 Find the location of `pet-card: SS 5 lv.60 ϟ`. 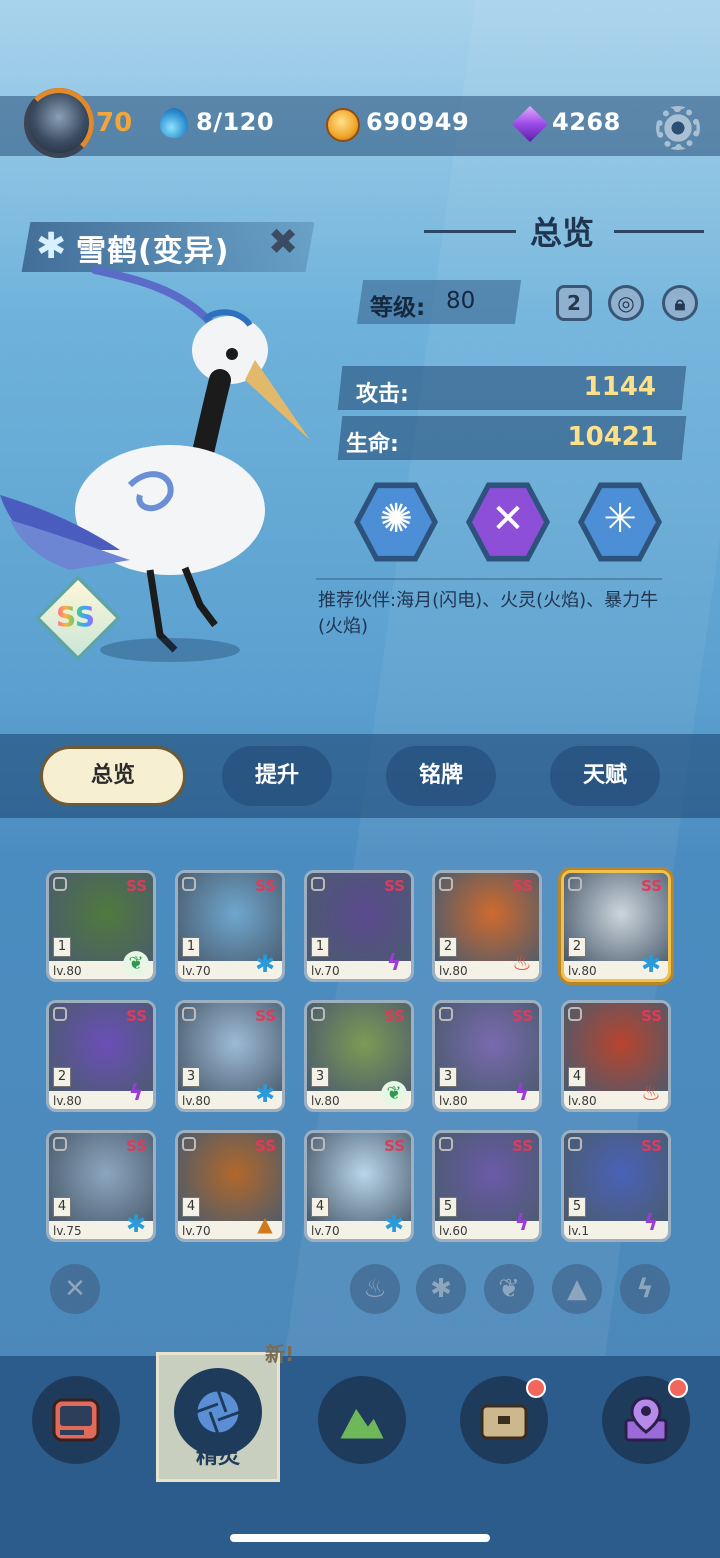

pet-card: SS 5 lv.60 ϟ is located at coordinates (487, 1186).